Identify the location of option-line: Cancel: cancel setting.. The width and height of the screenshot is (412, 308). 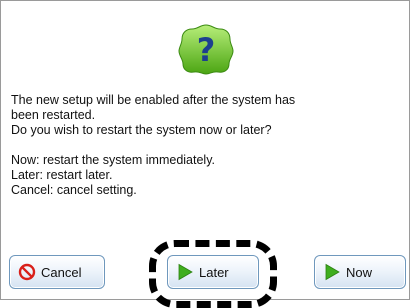
(74, 190).